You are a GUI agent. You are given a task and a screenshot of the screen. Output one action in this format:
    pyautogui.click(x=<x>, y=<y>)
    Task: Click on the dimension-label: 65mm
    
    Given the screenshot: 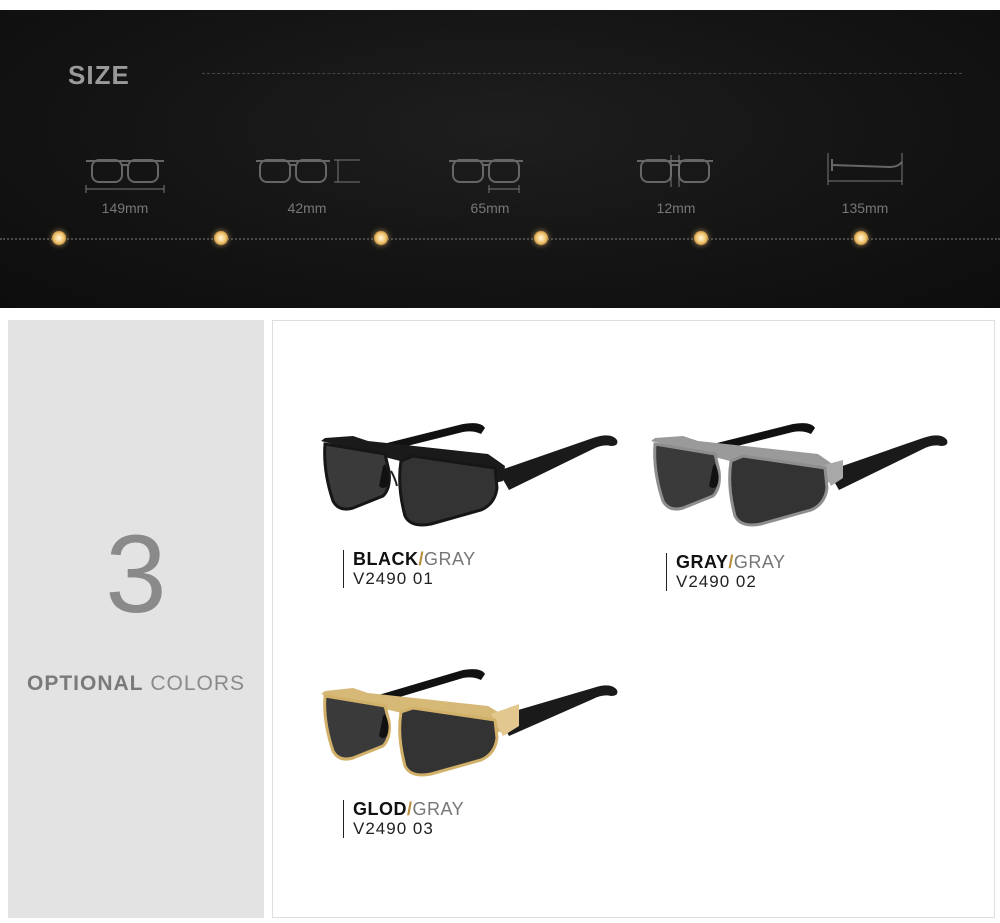 What is the action you would take?
    pyautogui.click(x=490, y=208)
    